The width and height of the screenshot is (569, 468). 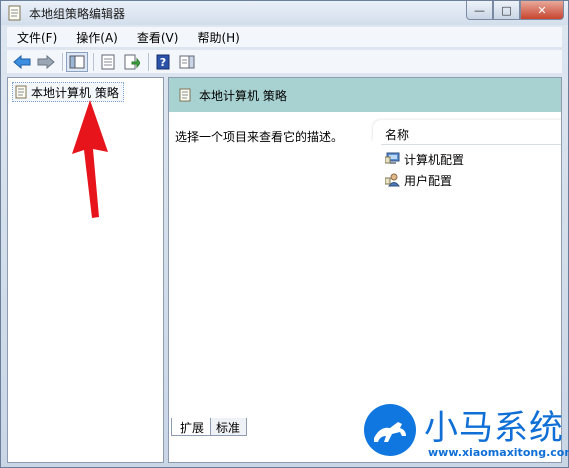 I want to click on export-list-button, so click(x=132, y=62).